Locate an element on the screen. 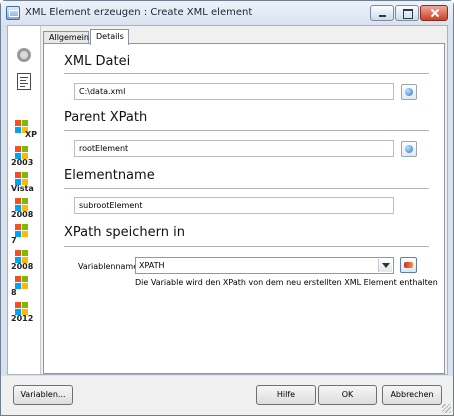 The width and height of the screenshot is (454, 416). os-label: XP is located at coordinates (31, 134).